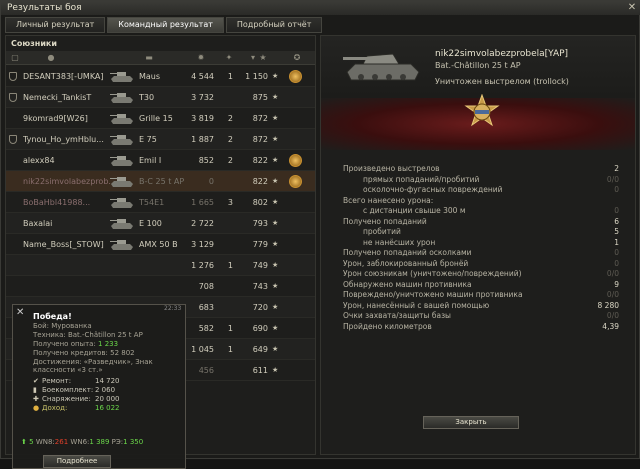 This screenshot has height=469, width=640. What do you see at coordinates (160, 181) in the screenshot?
I see `table-row: nik22simvolabezprob... B-C 25 t AP 0 822 ★` at bounding box center [160, 181].